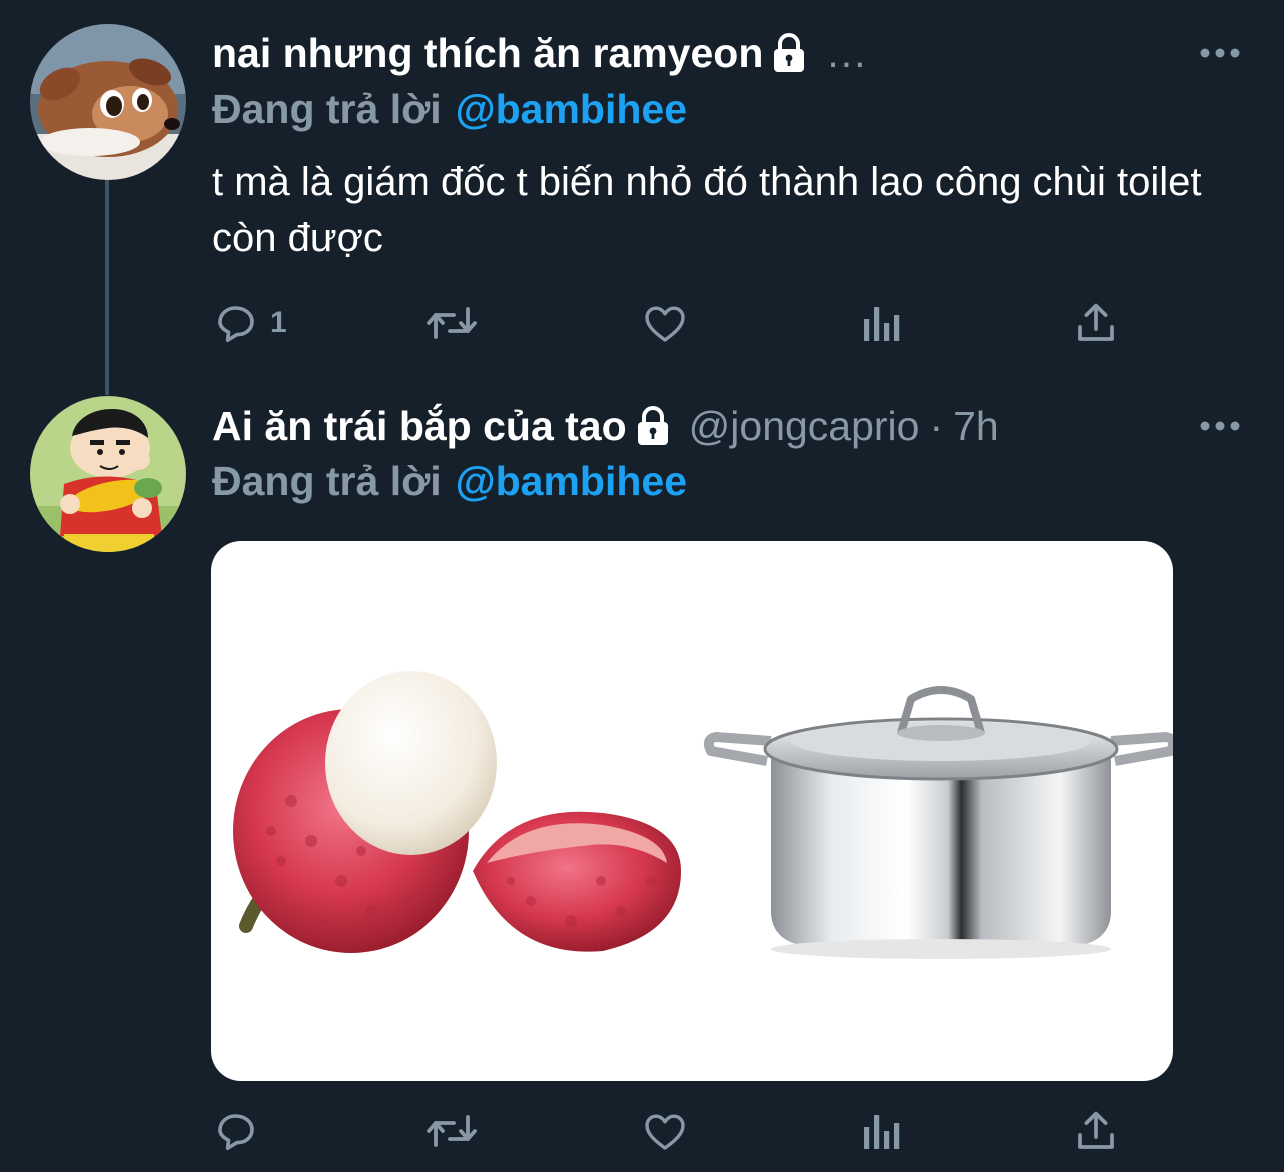 Image resolution: width=1284 pixels, height=1172 pixels. I want to click on action-bar: 1, so click(712, 323).